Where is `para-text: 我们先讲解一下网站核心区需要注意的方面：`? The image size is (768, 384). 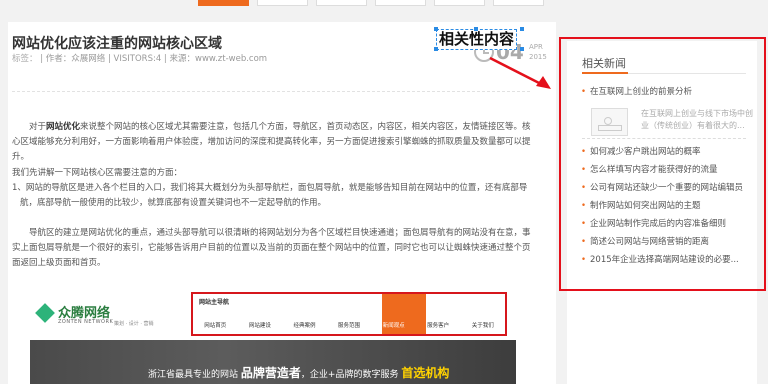 para-text: 我们先讲解一下网站核心区需要注意的方面： is located at coordinates (97, 173).